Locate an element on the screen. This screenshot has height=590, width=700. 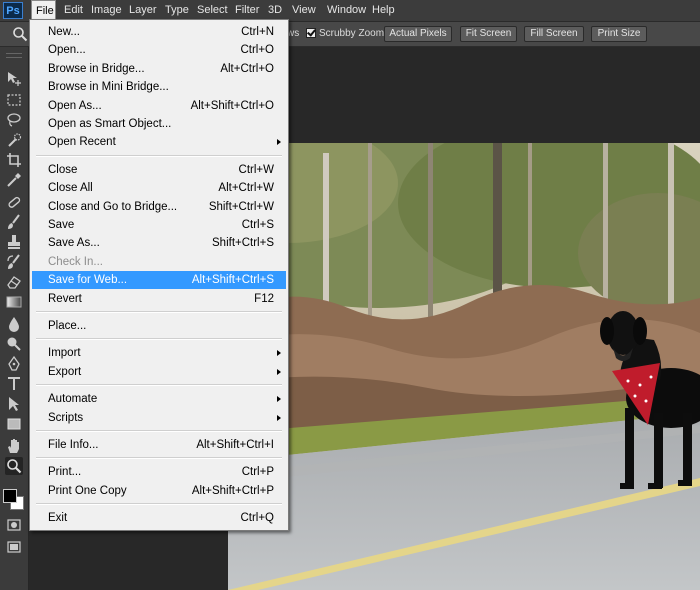
file-menu-item-open-recent: Open Recent is located at coordinates (159, 142).